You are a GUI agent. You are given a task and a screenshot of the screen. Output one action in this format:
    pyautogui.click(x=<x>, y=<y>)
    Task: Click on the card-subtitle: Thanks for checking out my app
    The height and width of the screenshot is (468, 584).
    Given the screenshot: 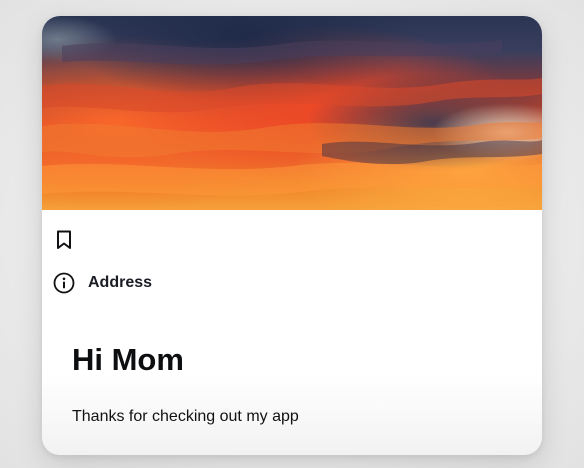 What is the action you would take?
    pyautogui.click(x=185, y=416)
    